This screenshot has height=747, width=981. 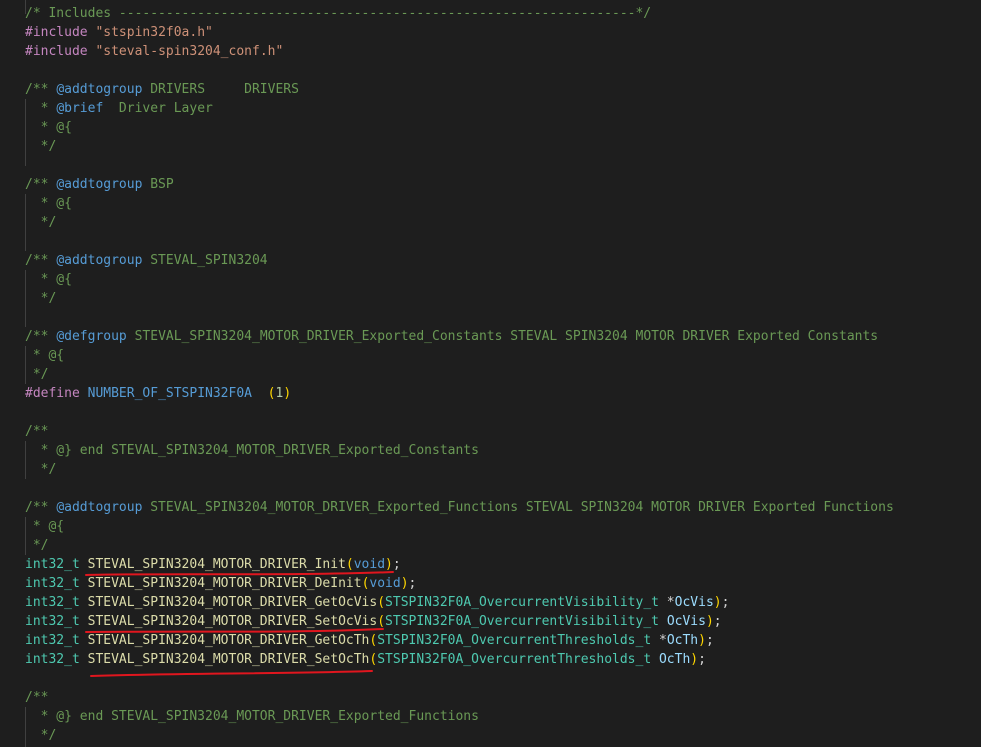 What do you see at coordinates (91, 336) in the screenshot?
I see `code-token: @defgroup` at bounding box center [91, 336].